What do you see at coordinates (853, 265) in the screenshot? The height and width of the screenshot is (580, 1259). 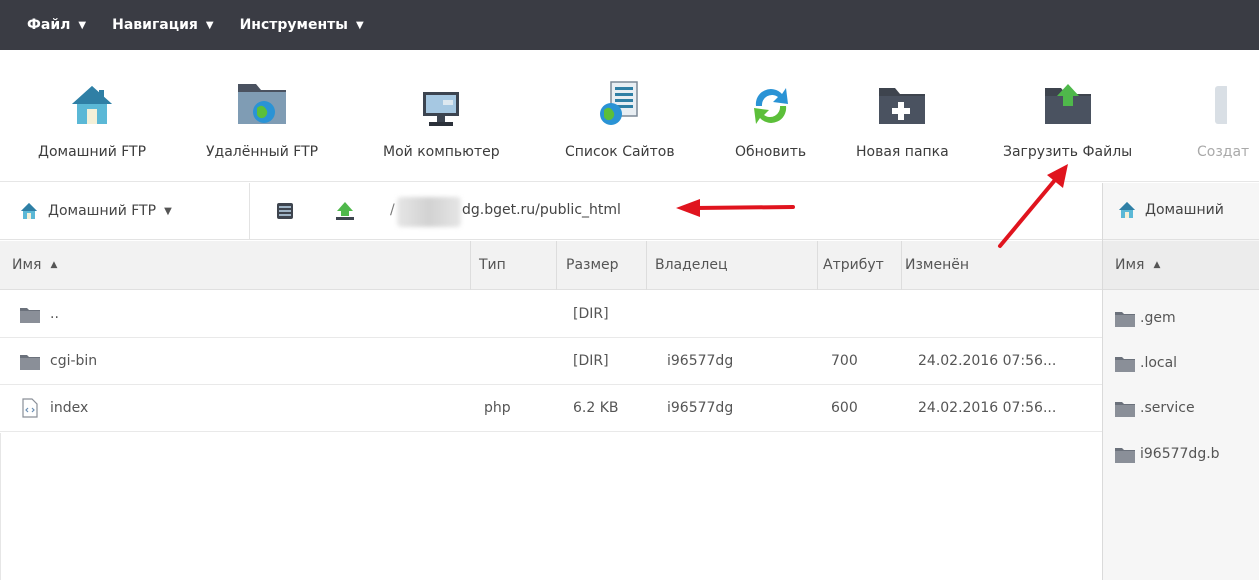 I see `column-attr: Атрибут` at bounding box center [853, 265].